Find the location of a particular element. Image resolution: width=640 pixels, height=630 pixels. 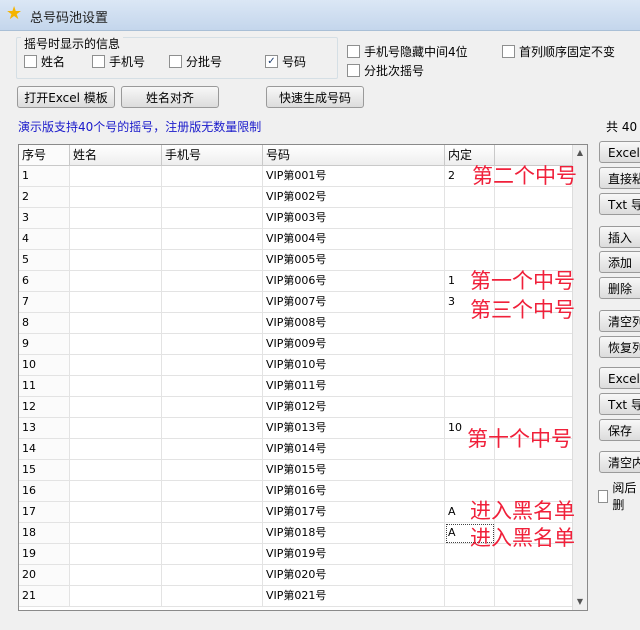

insert-row-button: 插入 is located at coordinates (619, 237).